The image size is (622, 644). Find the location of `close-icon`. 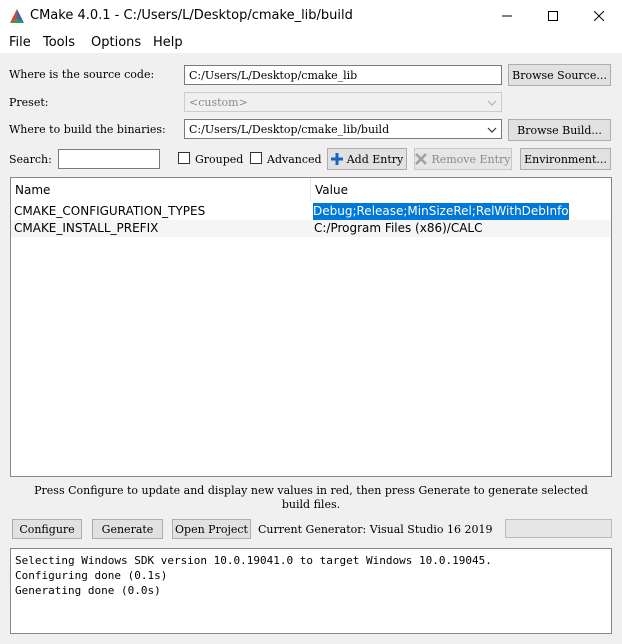

close-icon is located at coordinates (599, 15).